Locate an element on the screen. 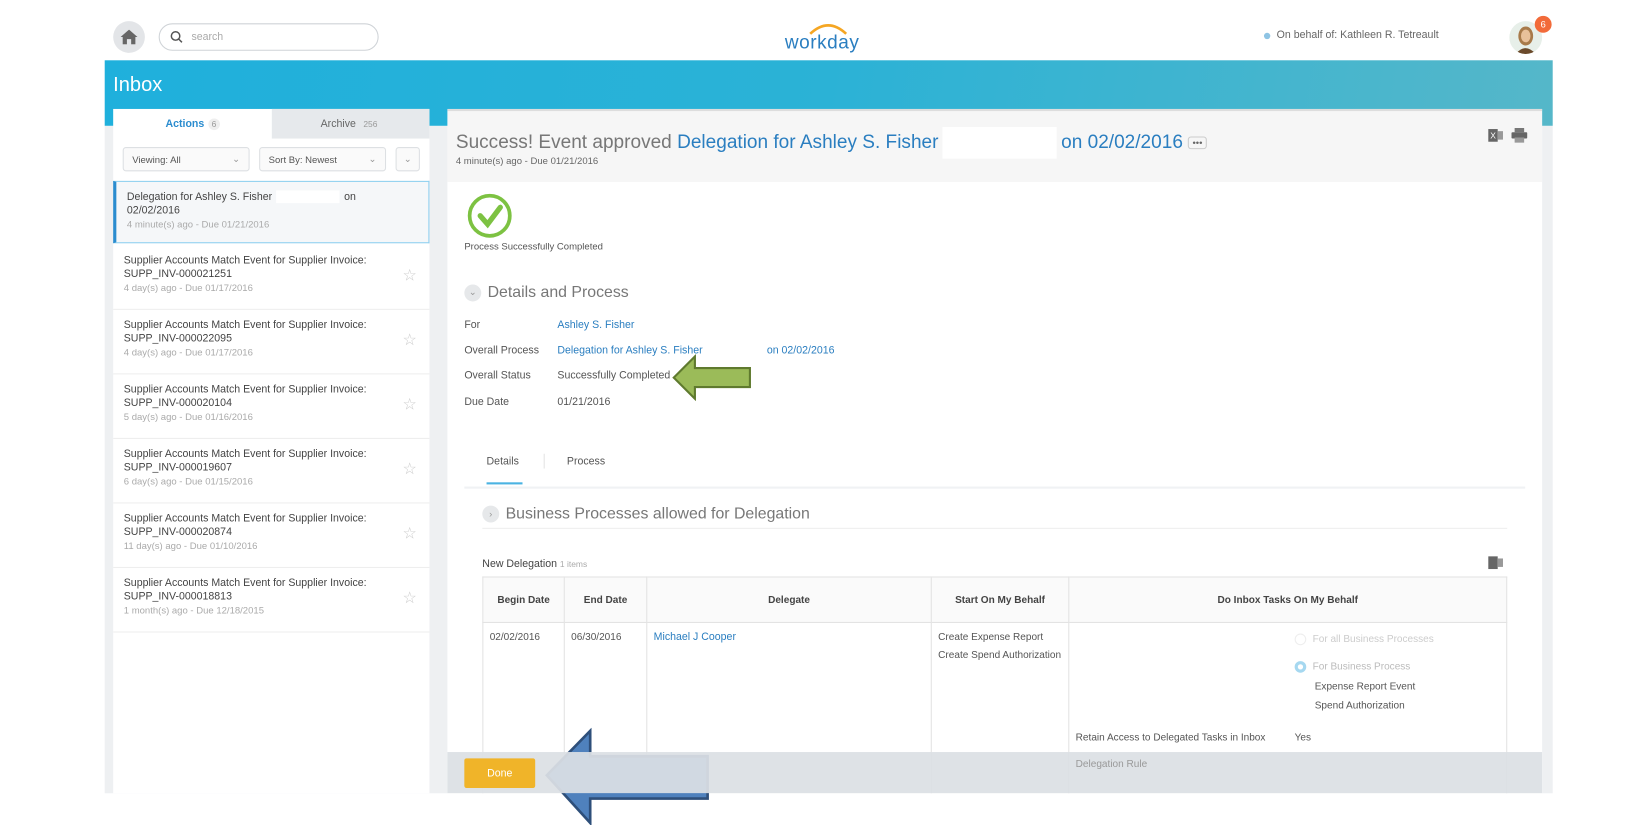 The width and height of the screenshot is (1650, 835). tab-process: Process is located at coordinates (586, 462).